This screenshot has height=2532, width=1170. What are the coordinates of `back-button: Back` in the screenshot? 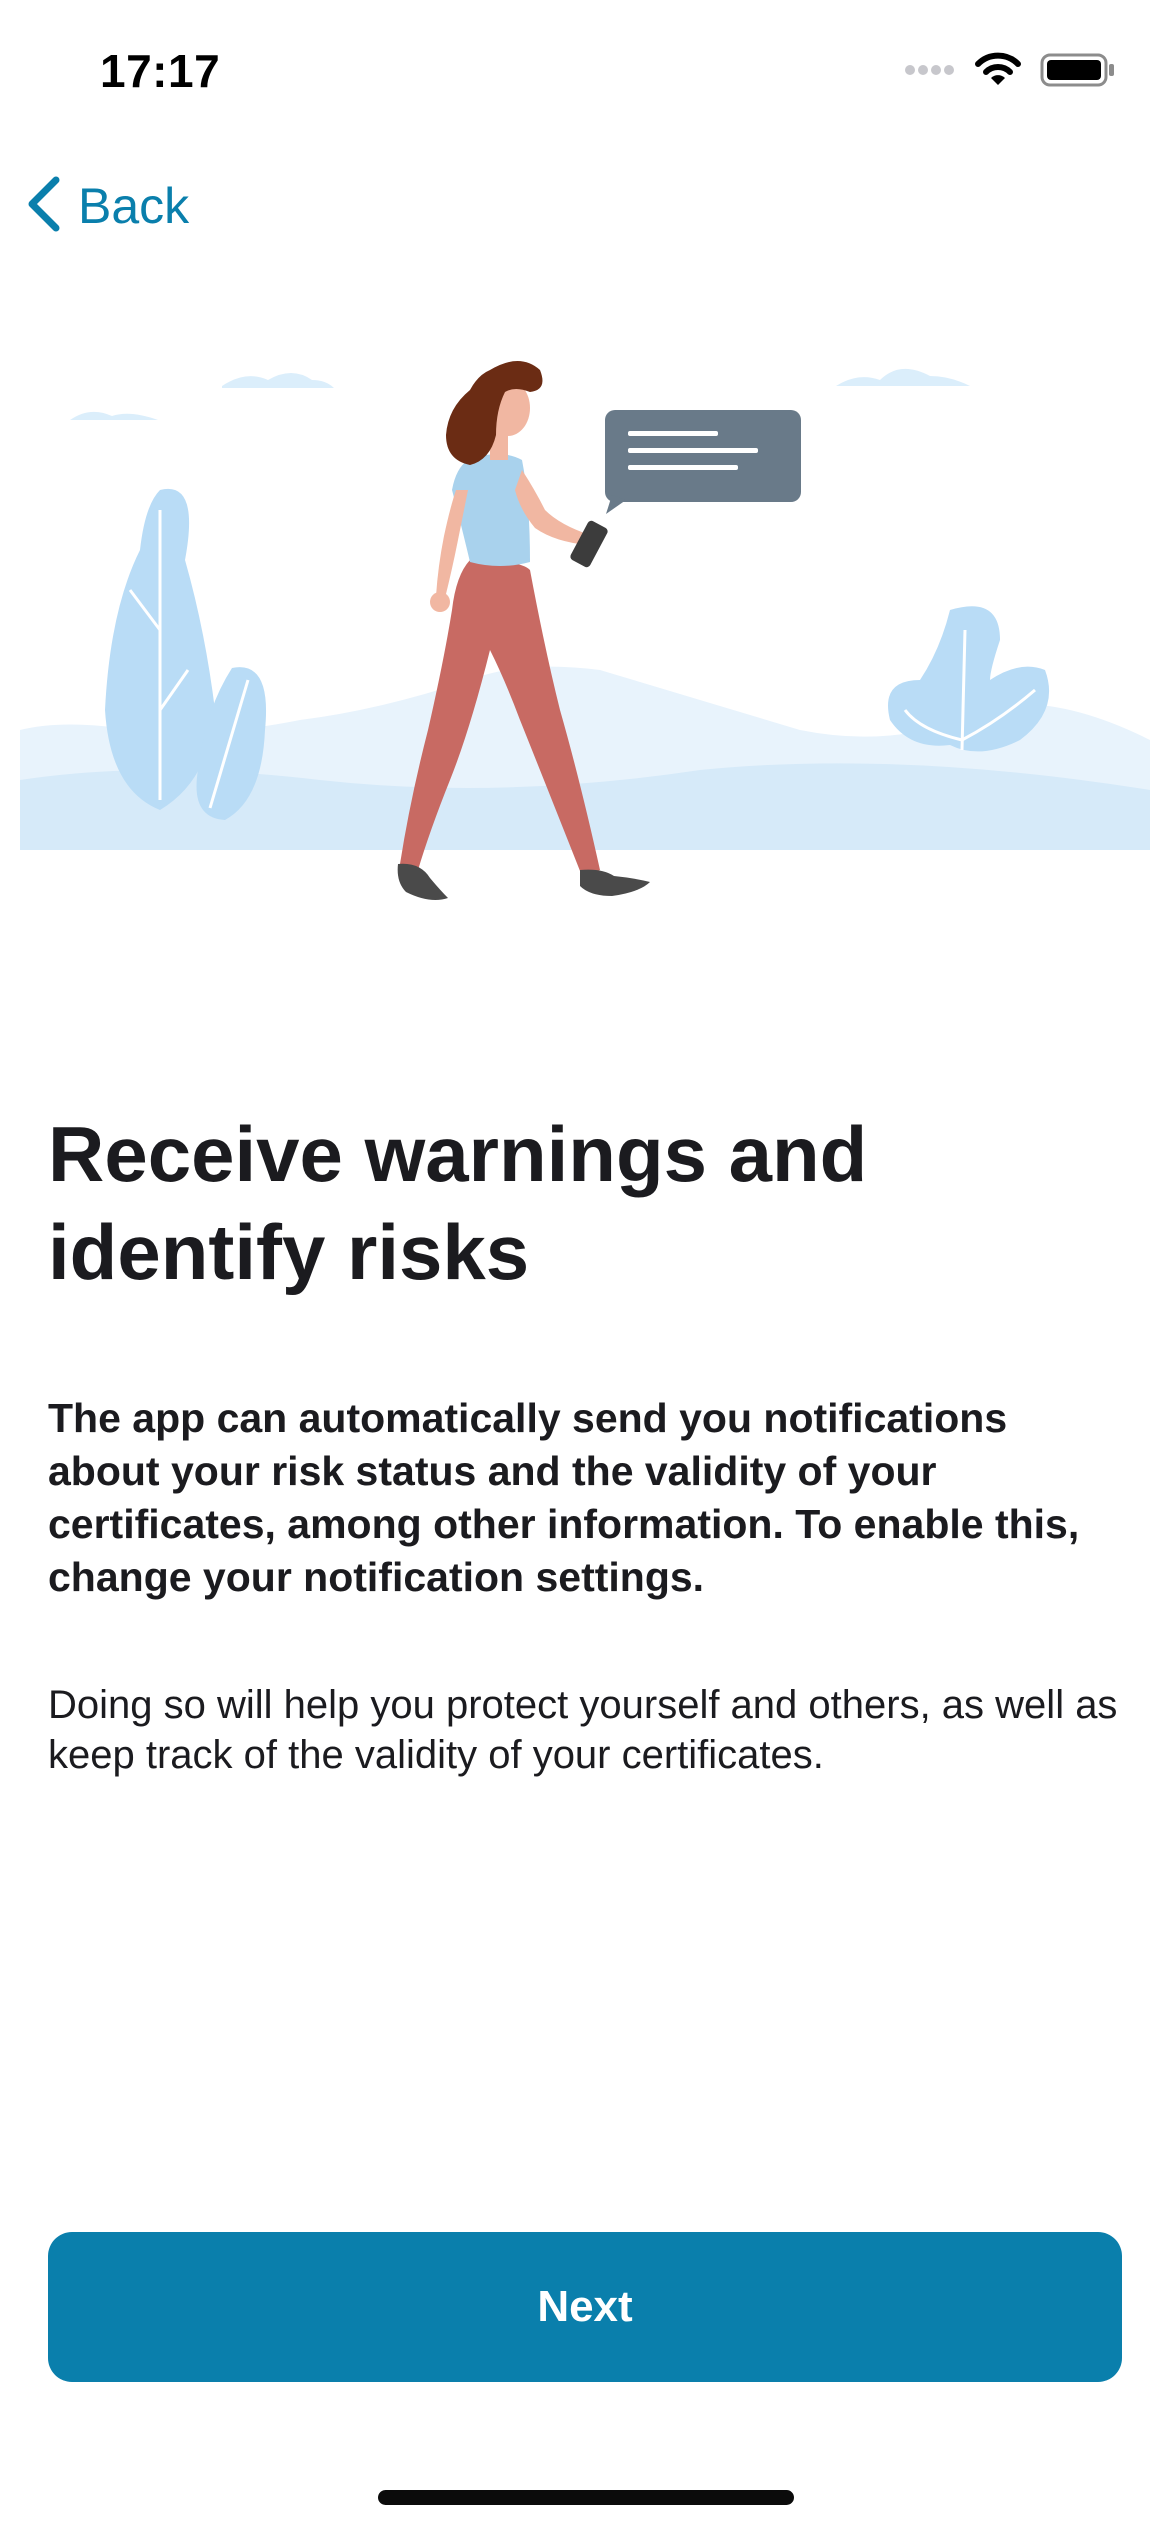 It's located at (106, 206).